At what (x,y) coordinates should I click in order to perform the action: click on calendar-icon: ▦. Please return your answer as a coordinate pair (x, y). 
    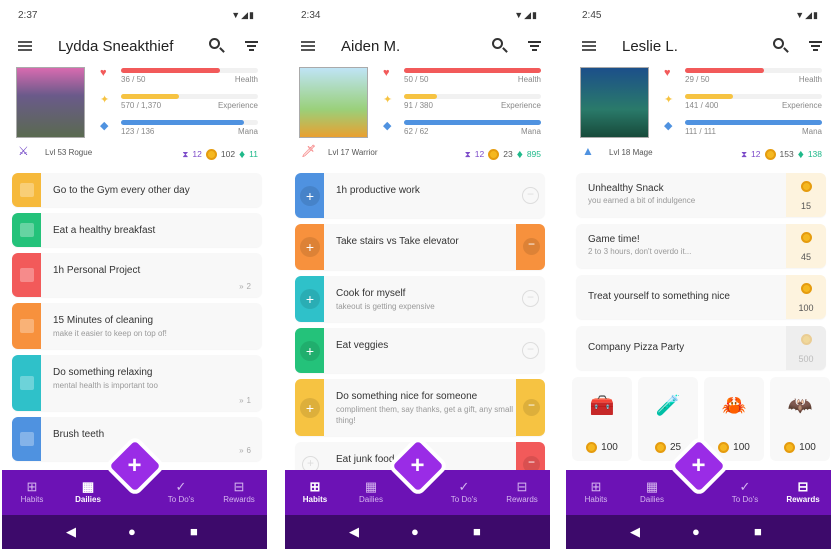
    Looking at the image, I should click on (652, 486).